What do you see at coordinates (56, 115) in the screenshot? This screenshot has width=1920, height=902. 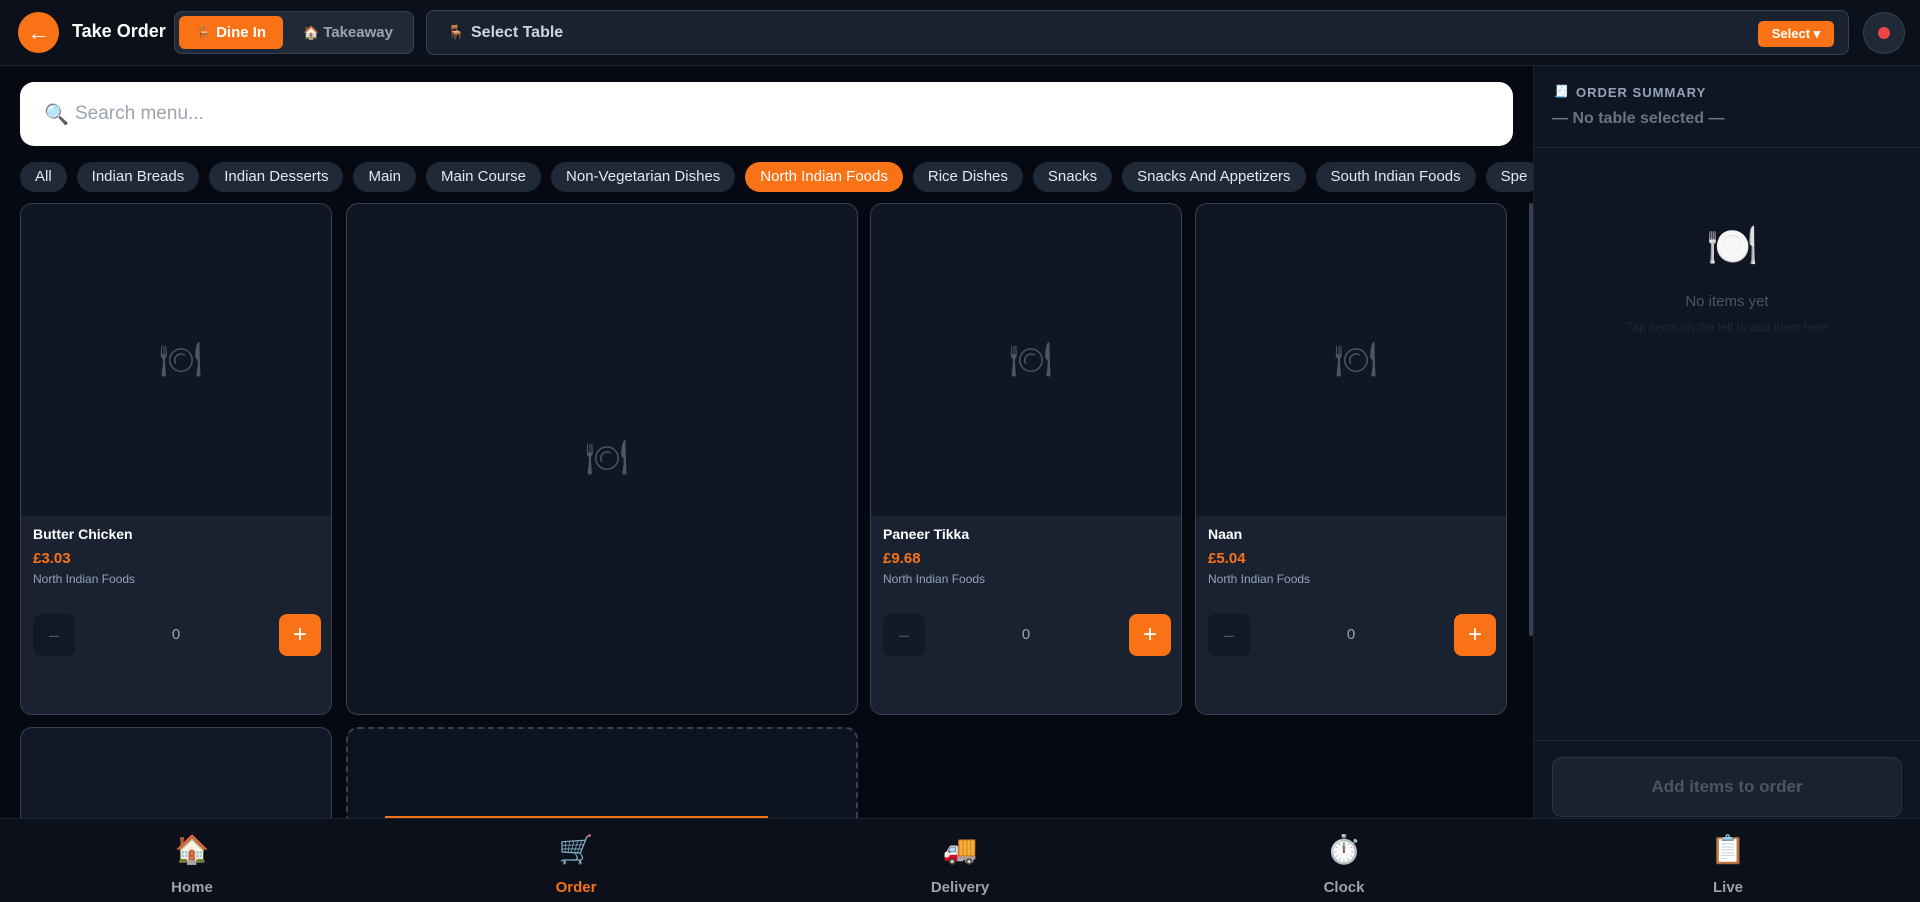 I see `search-icon: 🔍` at bounding box center [56, 115].